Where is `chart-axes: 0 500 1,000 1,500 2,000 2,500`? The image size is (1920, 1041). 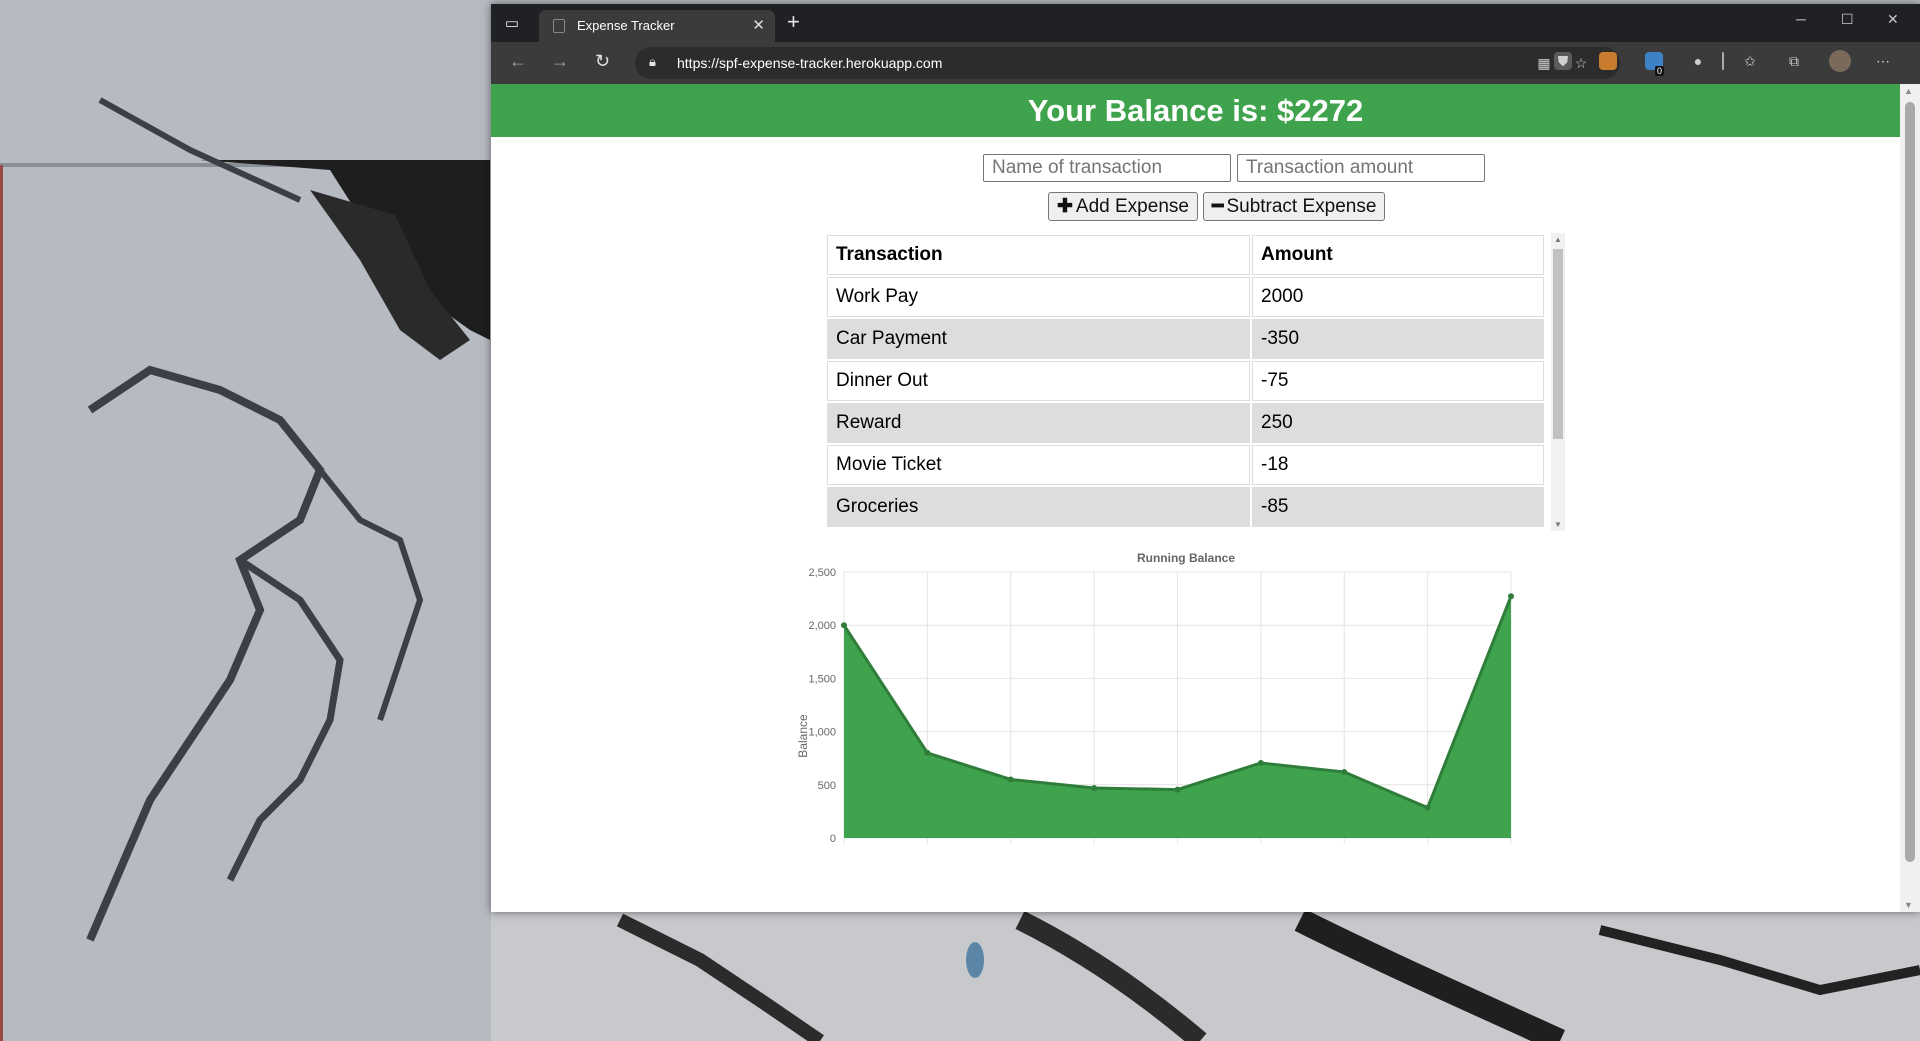
chart-axes: 0 500 1,000 1,500 2,000 2,500 is located at coordinates (822, 706).